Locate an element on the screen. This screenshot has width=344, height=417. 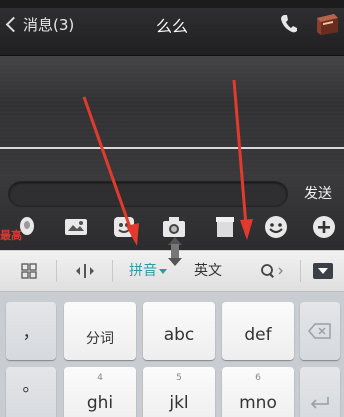
key-label: 分词 is located at coordinates (100, 339).